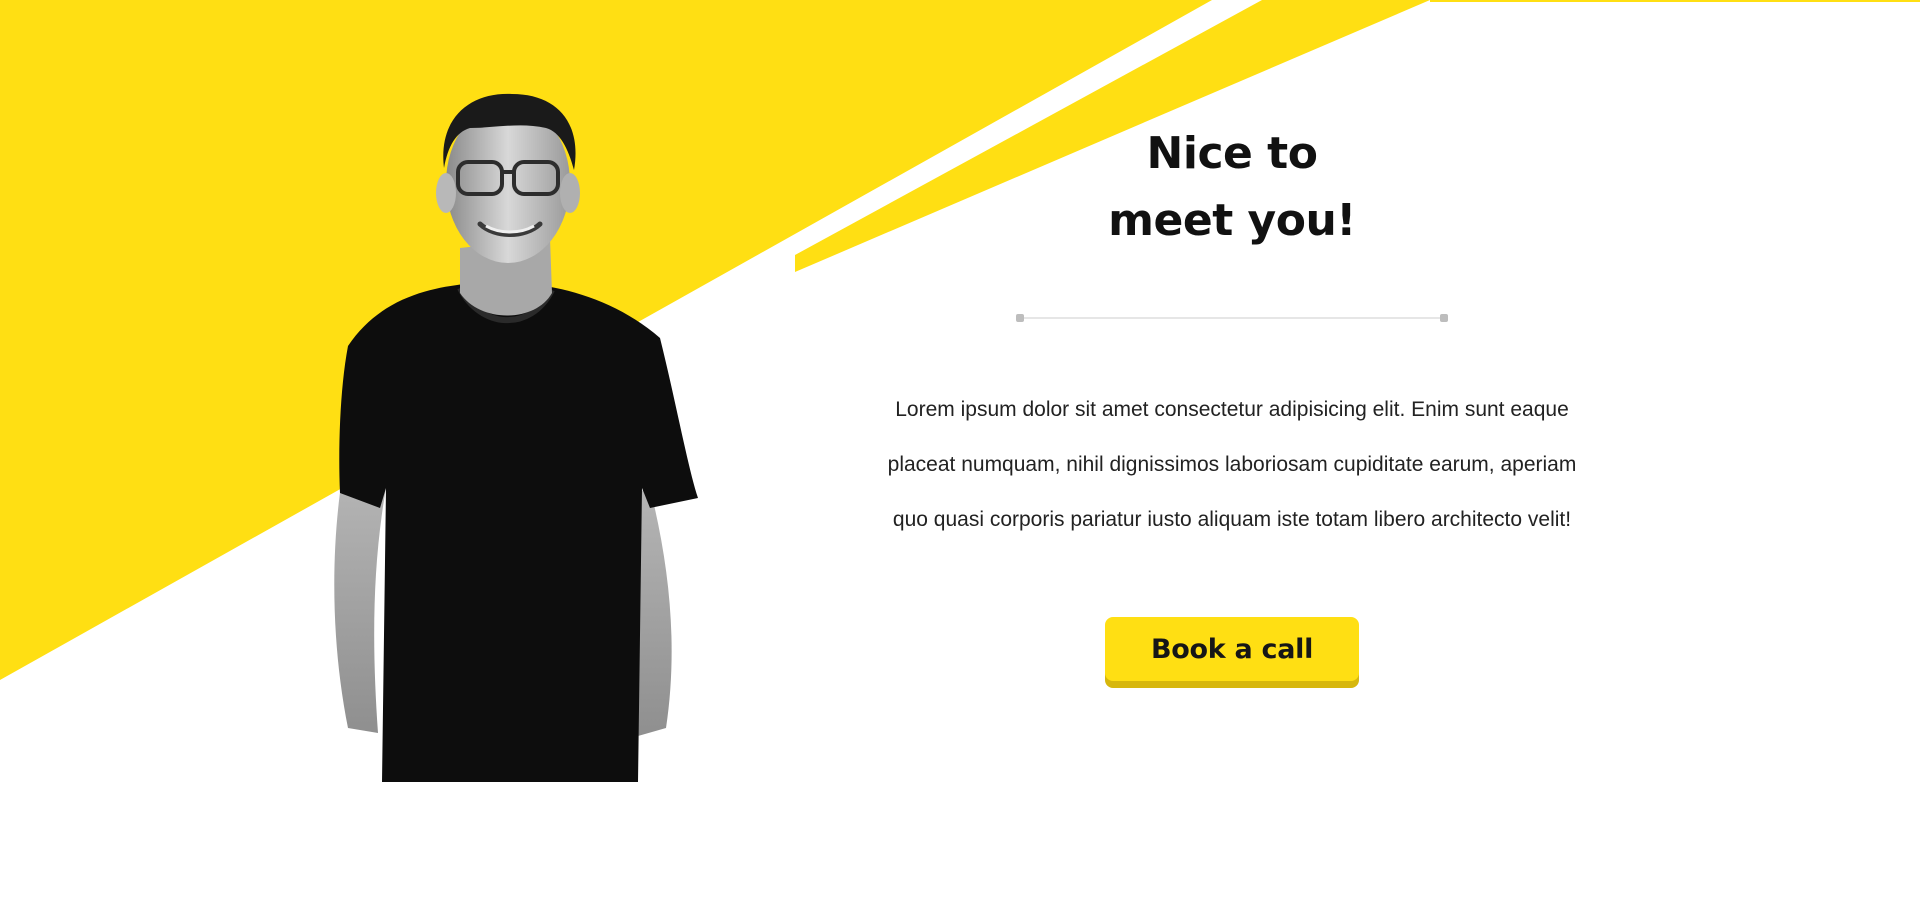 The image size is (1920, 900). Describe the element at coordinates (1232, 220) in the screenshot. I see `title-line-2: meet you!` at that location.